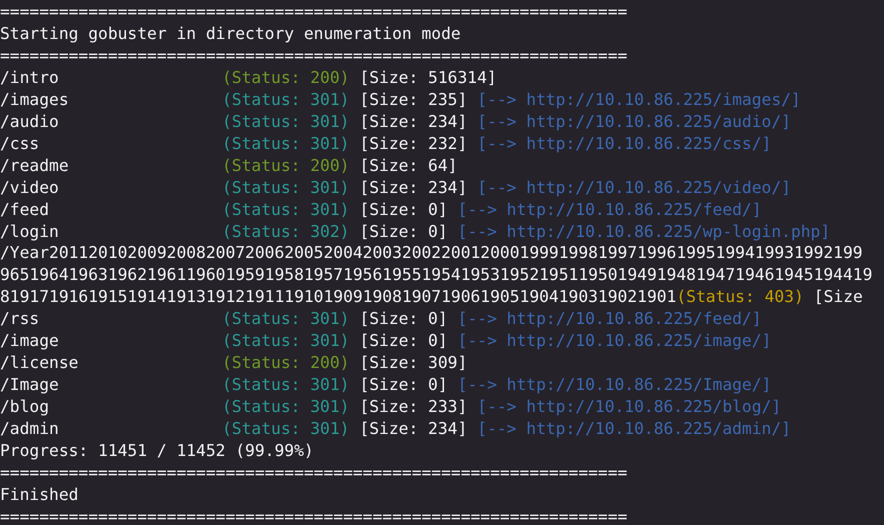 The image size is (884, 525). I want to click on path-text: /audio, so click(30, 121).